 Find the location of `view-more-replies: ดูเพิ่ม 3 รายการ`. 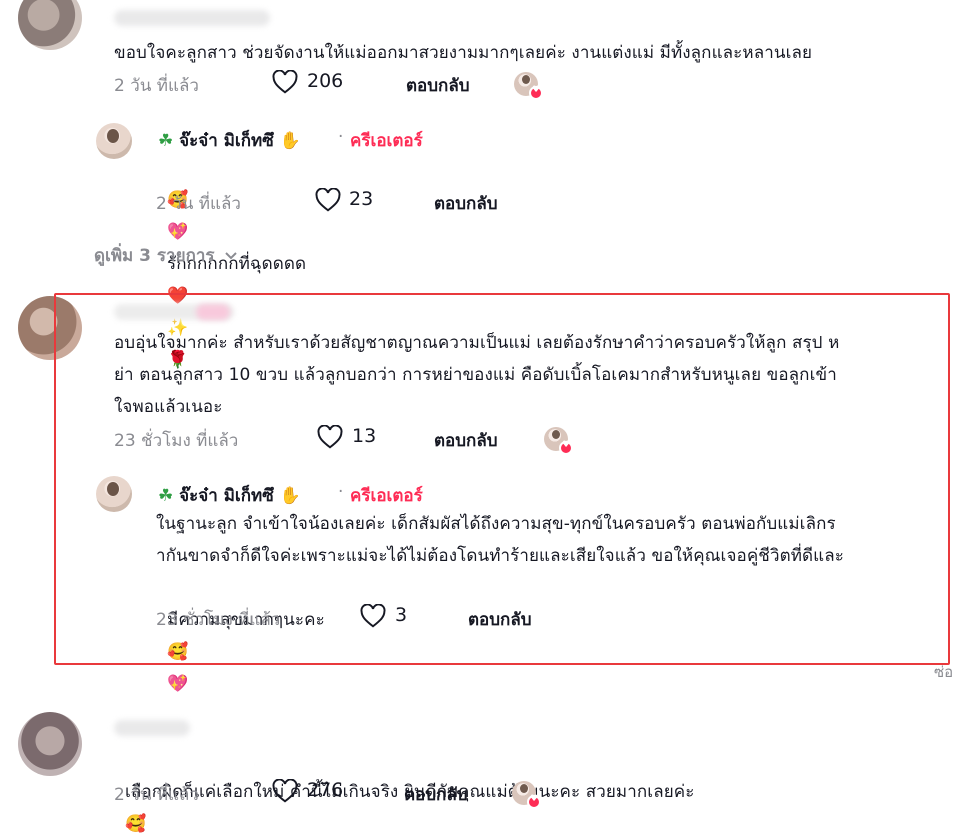

view-more-replies: ดูเพิ่ม 3 รายการ is located at coordinates (166, 255).